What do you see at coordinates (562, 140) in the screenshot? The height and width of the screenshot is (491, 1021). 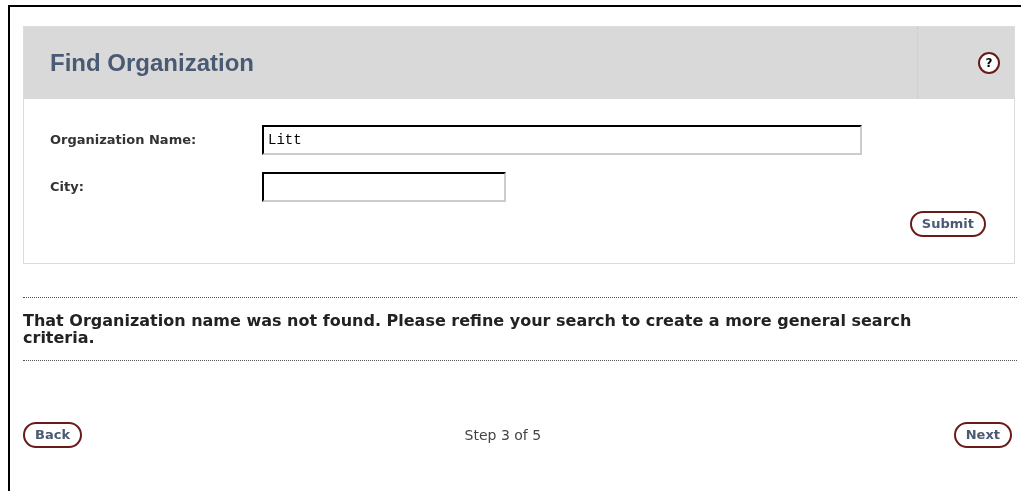 I see `input-field: Litt` at bounding box center [562, 140].